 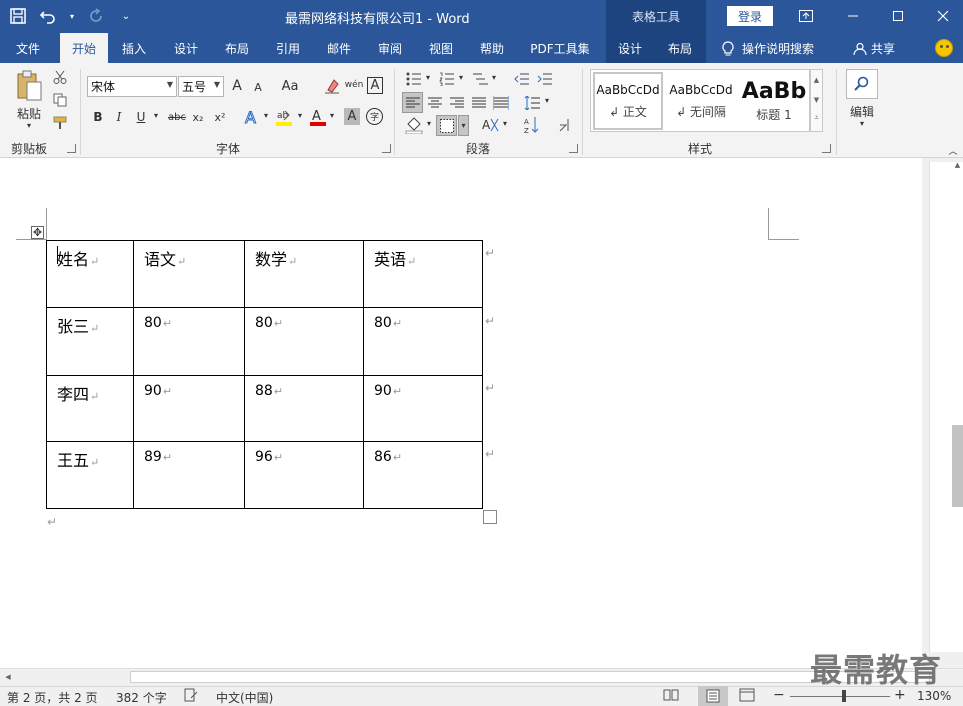 I want to click on styles-gallery-scroll: ▲ ▼ ⩡, so click(x=816, y=100).